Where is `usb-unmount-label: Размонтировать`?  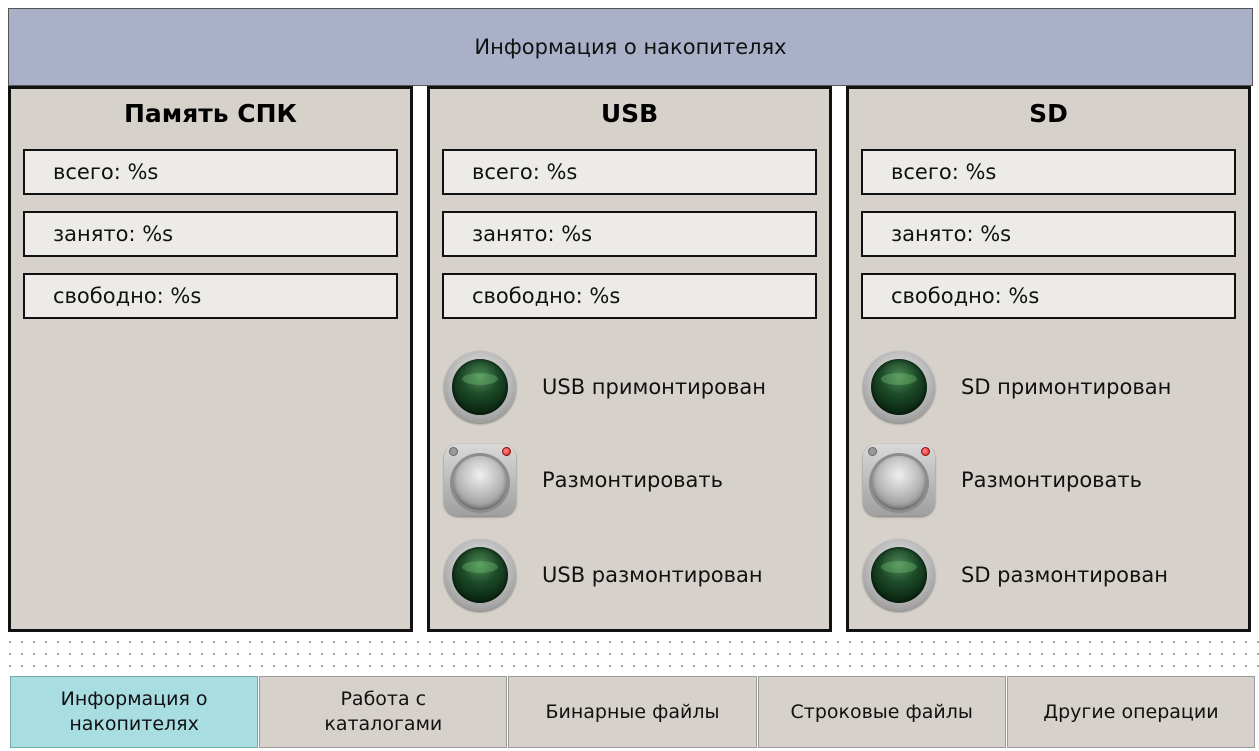 usb-unmount-label: Размонтировать is located at coordinates (633, 480).